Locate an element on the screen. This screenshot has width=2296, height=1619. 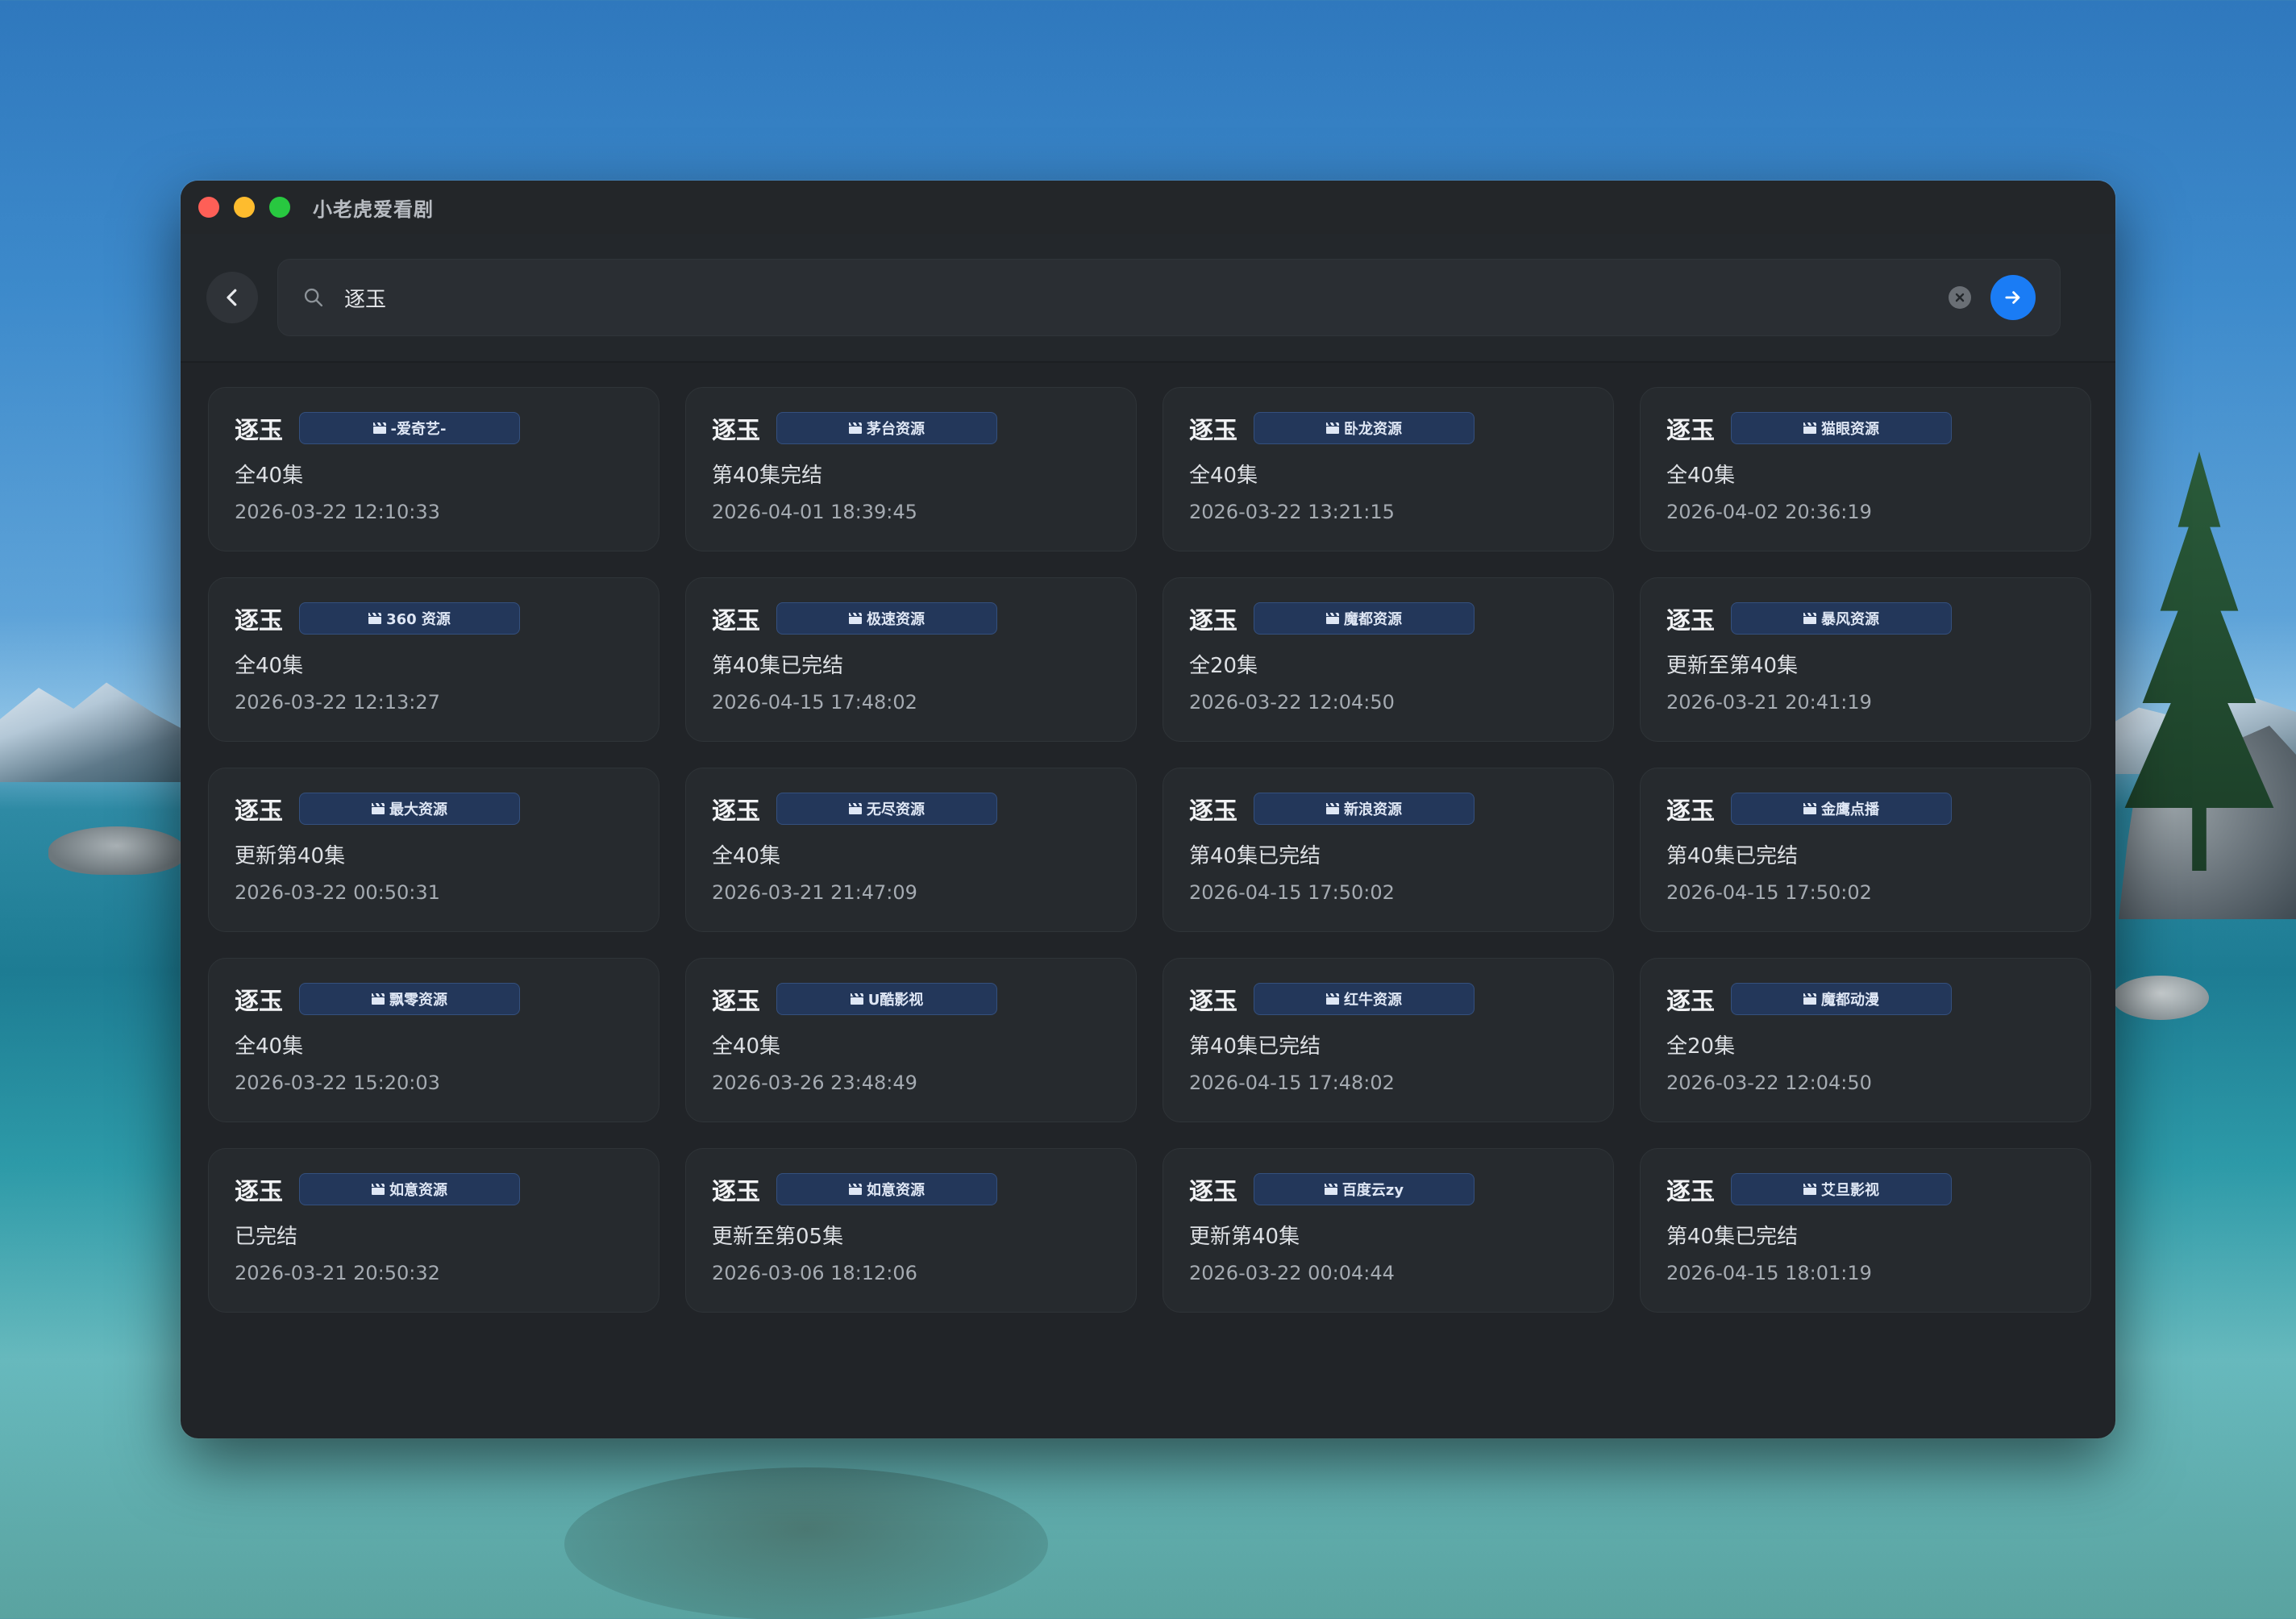
search-submit-button is located at coordinates (2013, 297).